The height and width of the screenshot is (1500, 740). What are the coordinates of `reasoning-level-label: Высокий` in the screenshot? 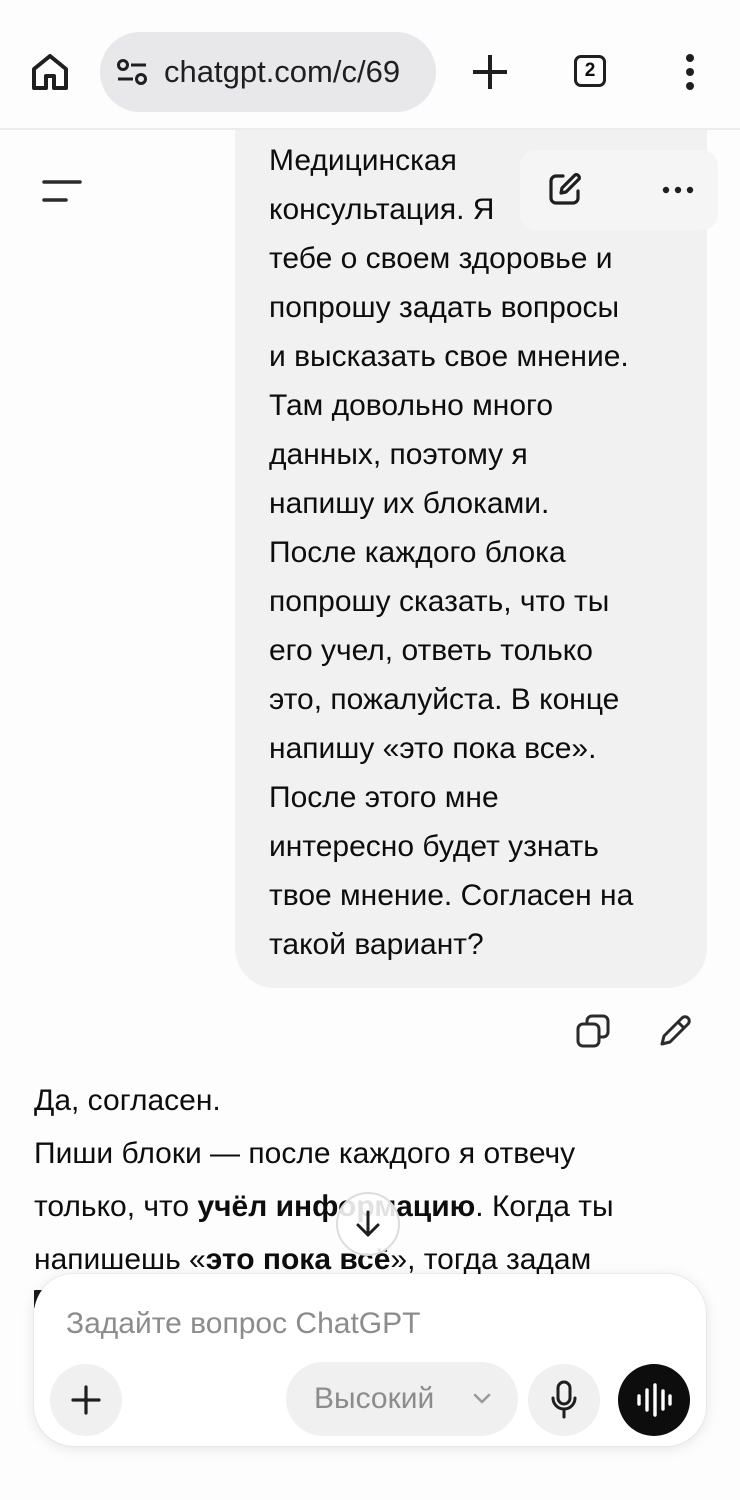 It's located at (374, 1398).